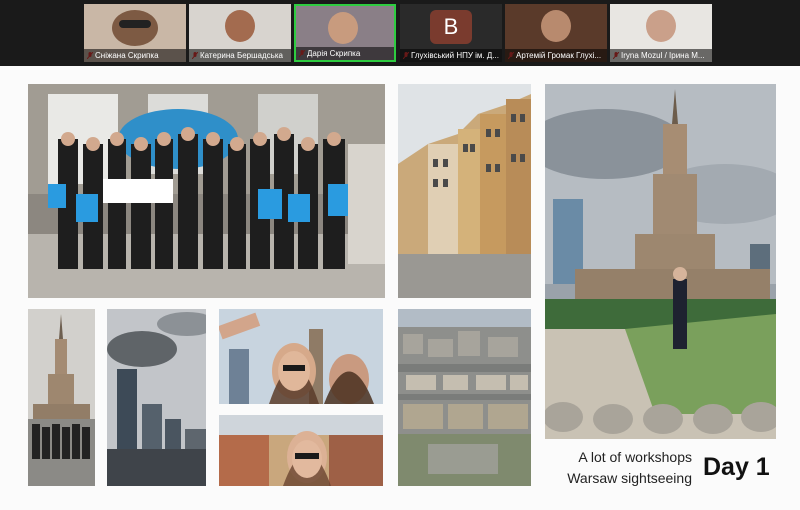  Describe the element at coordinates (135, 24) in the screenshot. I see `glasses-shape` at that location.